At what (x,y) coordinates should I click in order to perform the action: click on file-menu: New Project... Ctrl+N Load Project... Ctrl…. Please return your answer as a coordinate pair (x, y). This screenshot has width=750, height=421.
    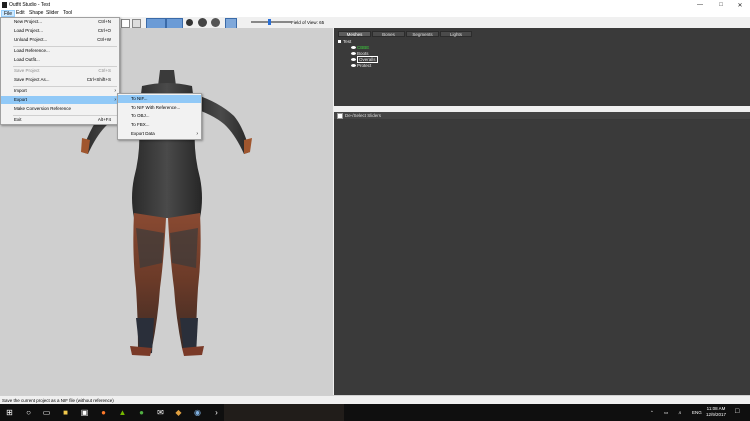
    Looking at the image, I should click on (60, 71).